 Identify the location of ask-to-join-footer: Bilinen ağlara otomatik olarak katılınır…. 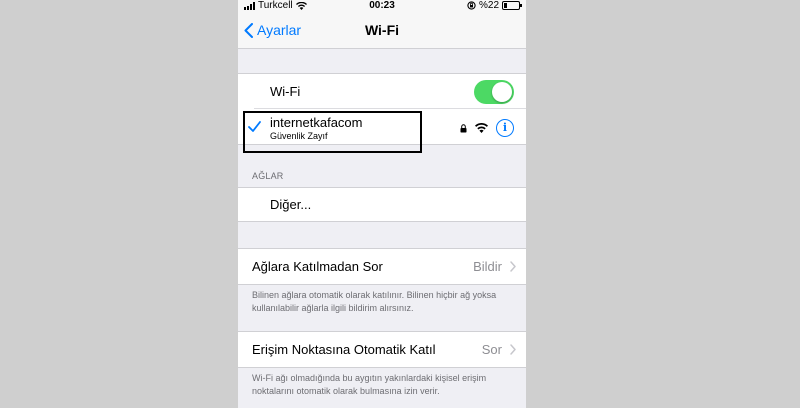
(374, 301).